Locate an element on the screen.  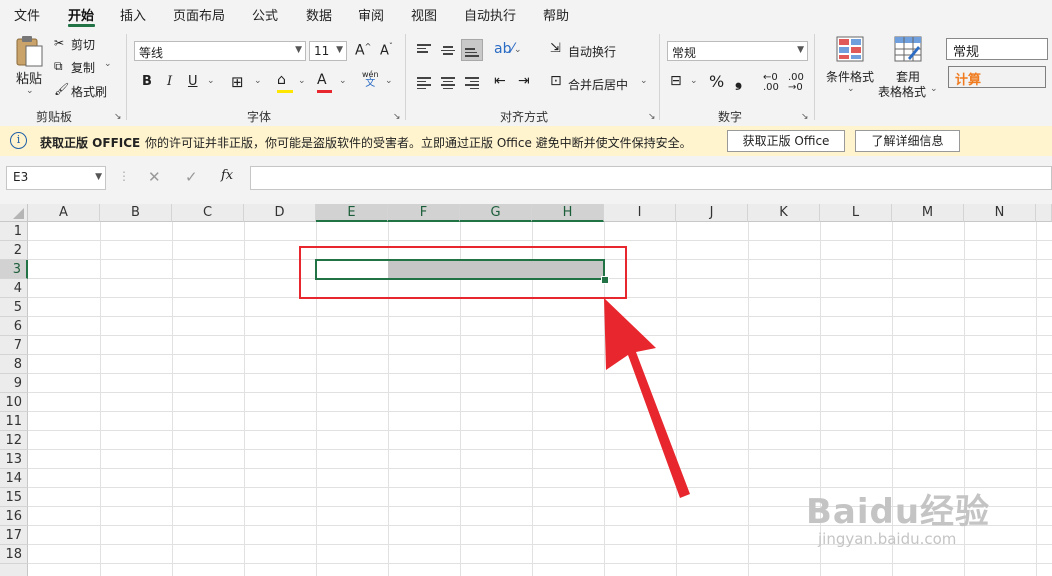
column-header: I is located at coordinates (640, 213).